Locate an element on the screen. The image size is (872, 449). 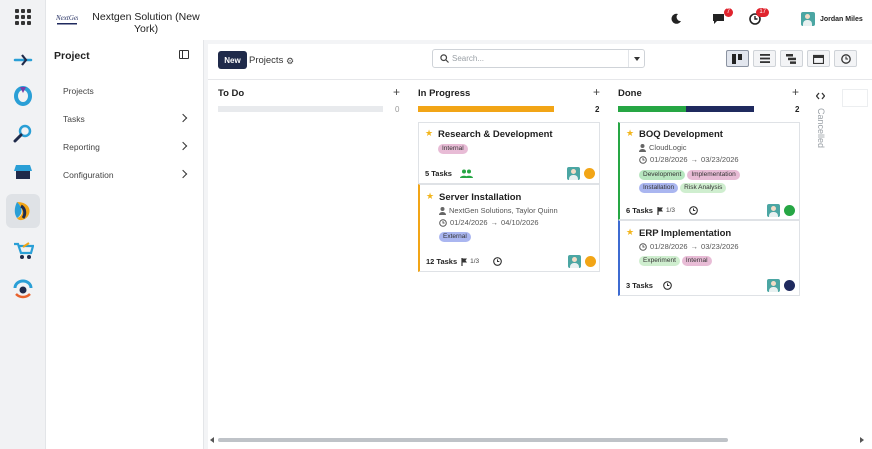
task-count: 12 Tasks is located at coordinates (441, 261).